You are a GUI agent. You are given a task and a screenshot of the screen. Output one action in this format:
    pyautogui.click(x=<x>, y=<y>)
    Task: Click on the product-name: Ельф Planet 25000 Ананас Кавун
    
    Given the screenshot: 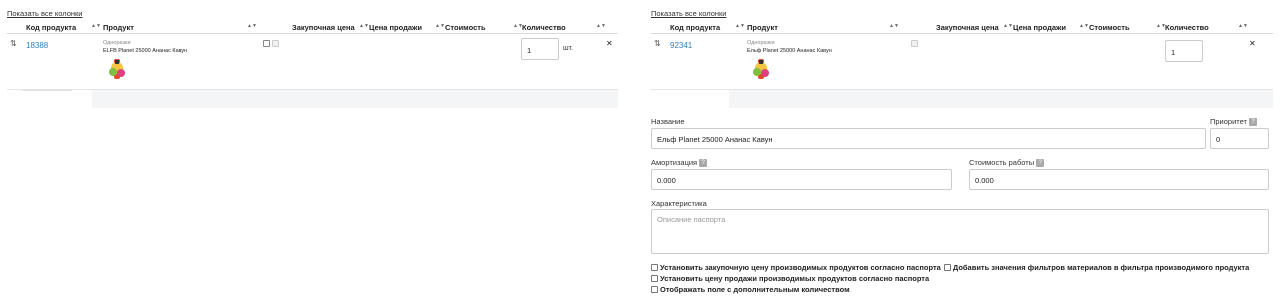 What is the action you would take?
    pyautogui.click(x=789, y=51)
    